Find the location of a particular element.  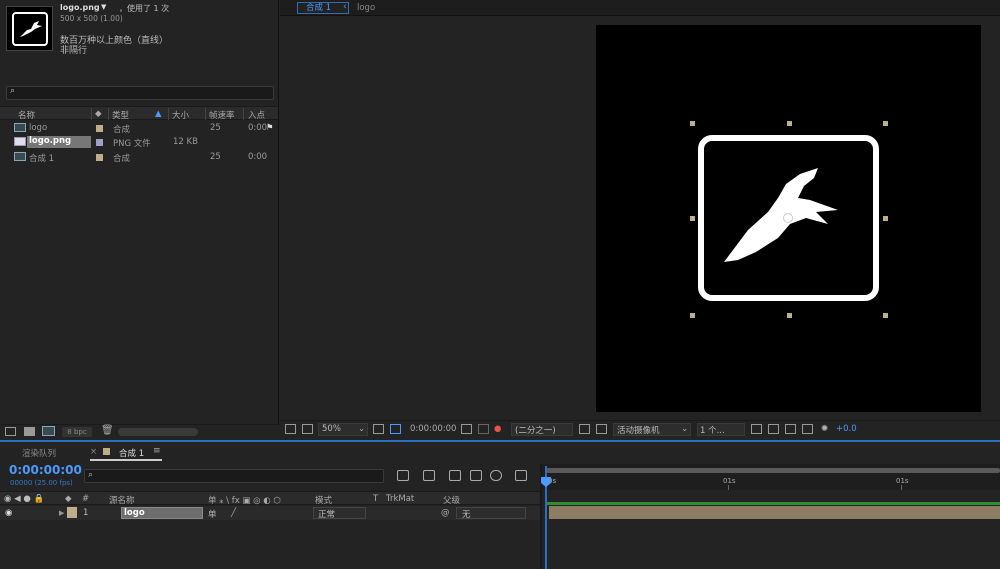

trash-icon: 🗑 is located at coordinates (107, 430).